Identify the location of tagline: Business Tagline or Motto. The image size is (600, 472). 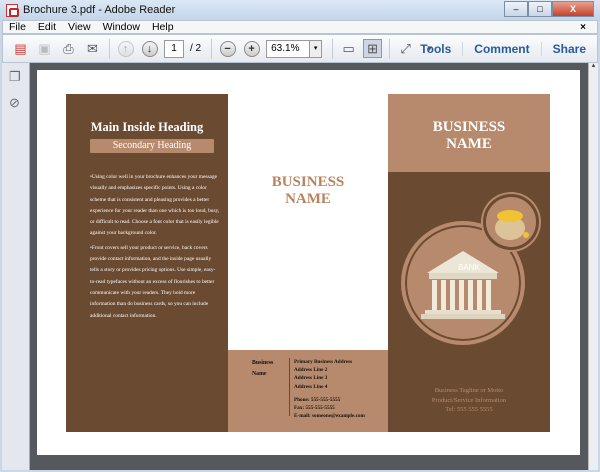
(469, 390).